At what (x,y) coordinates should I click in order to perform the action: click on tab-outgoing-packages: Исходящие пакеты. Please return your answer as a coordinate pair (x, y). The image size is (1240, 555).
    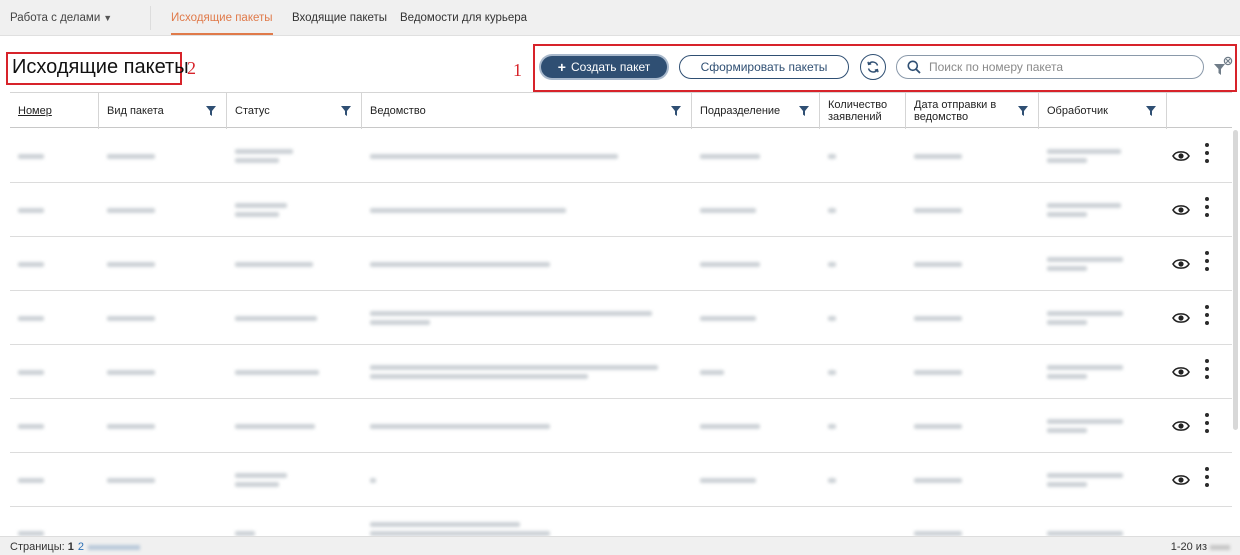
    Looking at the image, I should click on (222, 23).